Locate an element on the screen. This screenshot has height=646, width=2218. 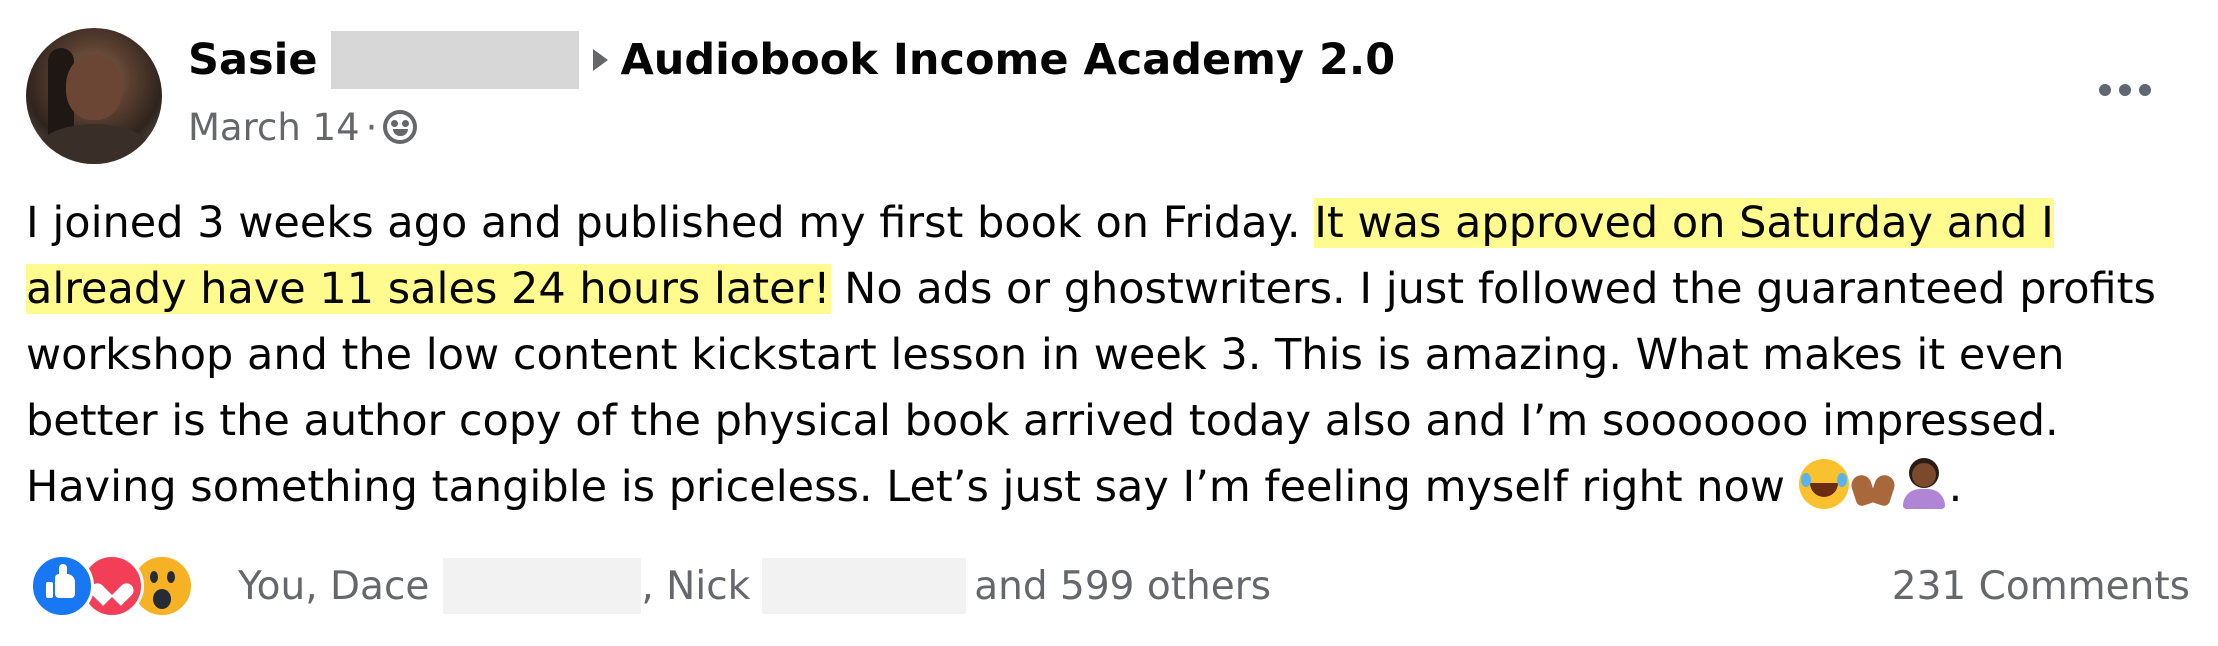
post-meta: March 14 · is located at coordinates (303, 127).